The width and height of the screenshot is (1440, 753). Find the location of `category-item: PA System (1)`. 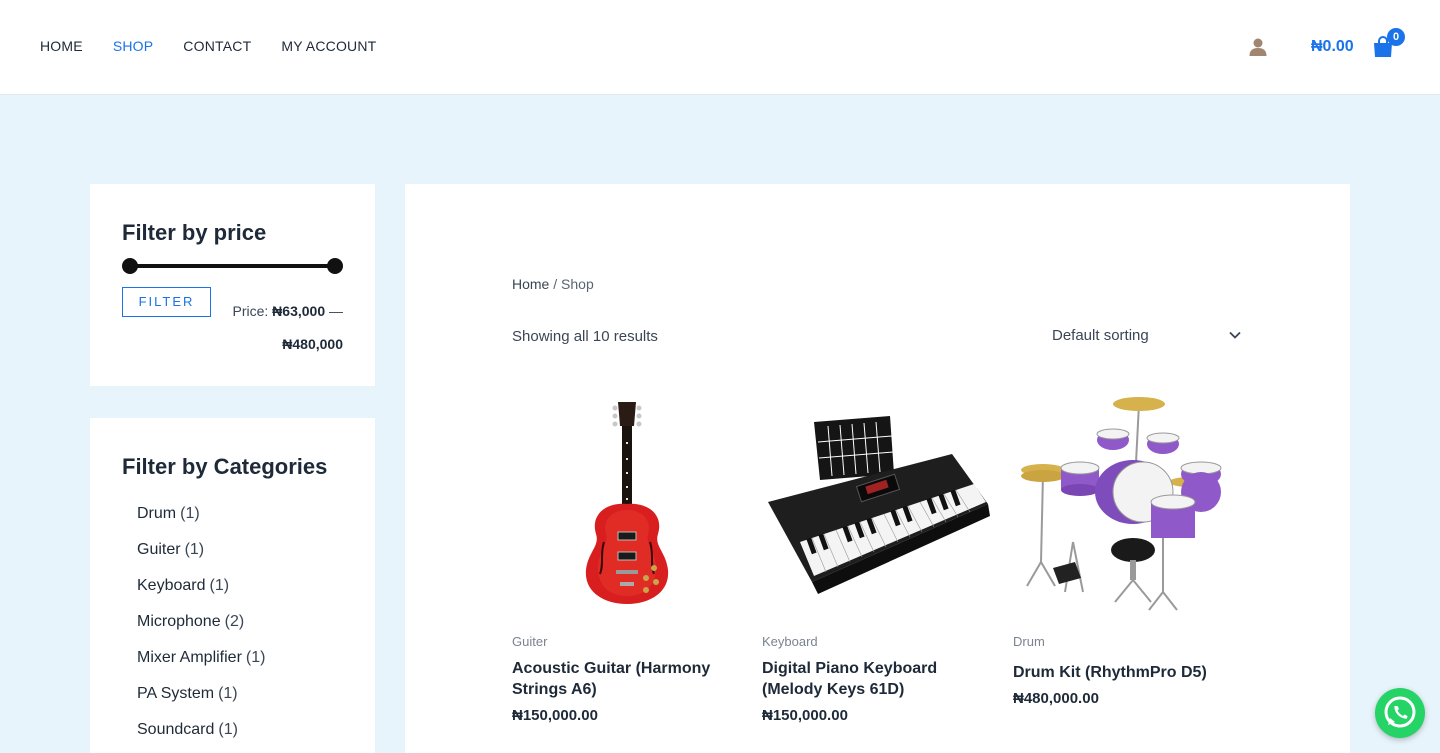

category-item: PA System (1) is located at coordinates (201, 702).